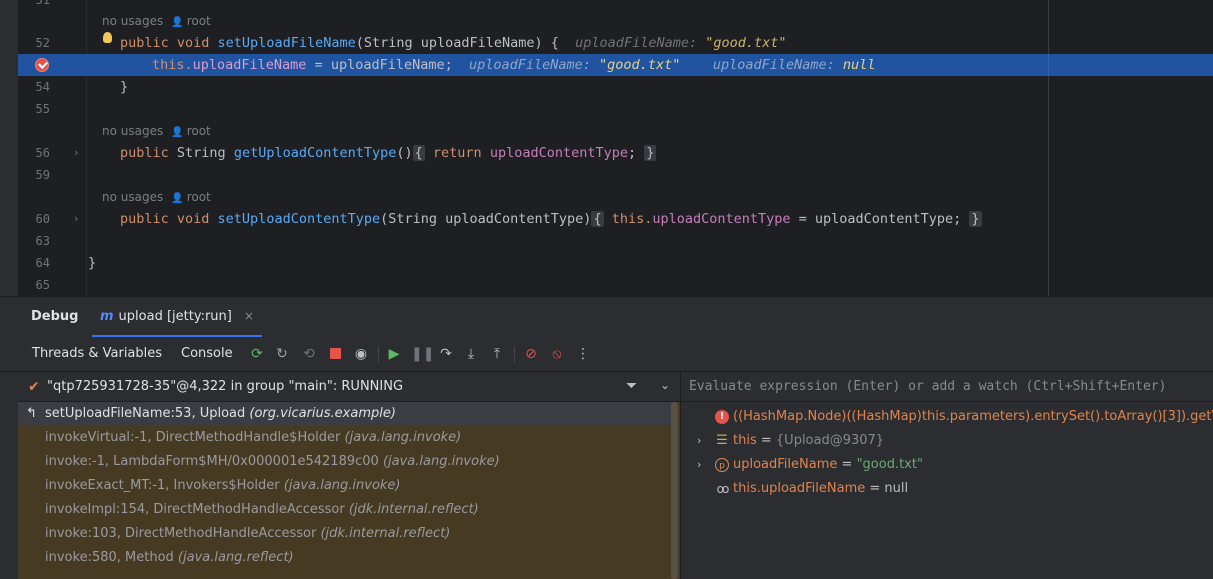 The image size is (1213, 579). I want to click on variable-row: › ☰ this = {Upload@9307}, so click(947, 441).